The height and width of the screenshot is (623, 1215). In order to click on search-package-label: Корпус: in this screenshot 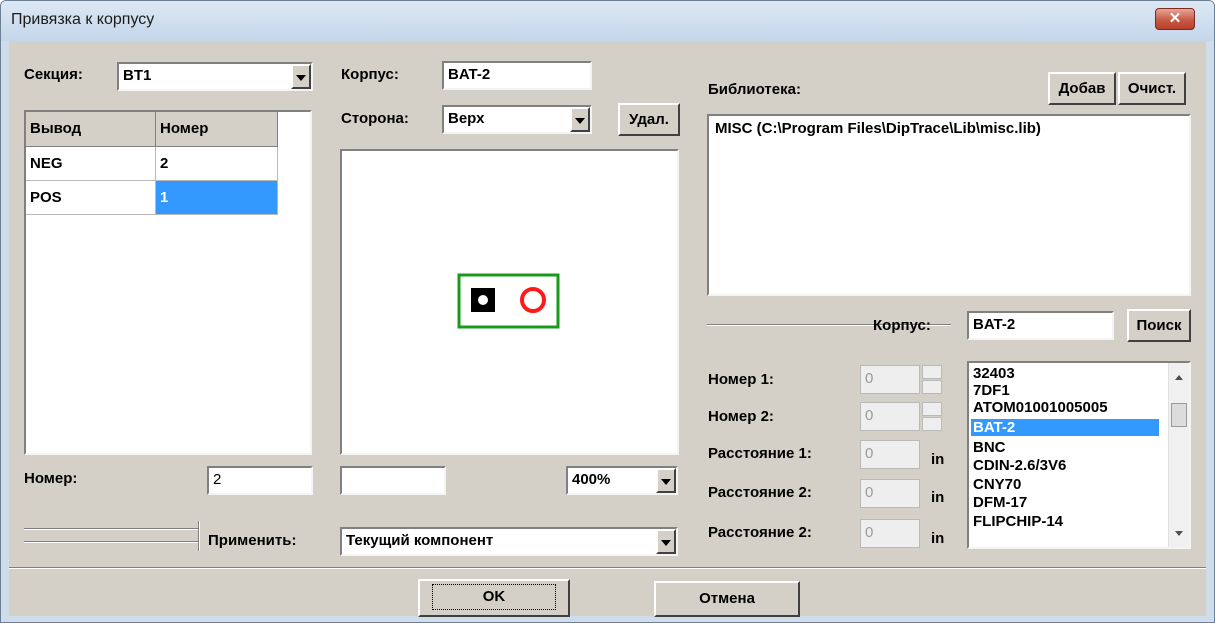, I will do `click(902, 325)`.